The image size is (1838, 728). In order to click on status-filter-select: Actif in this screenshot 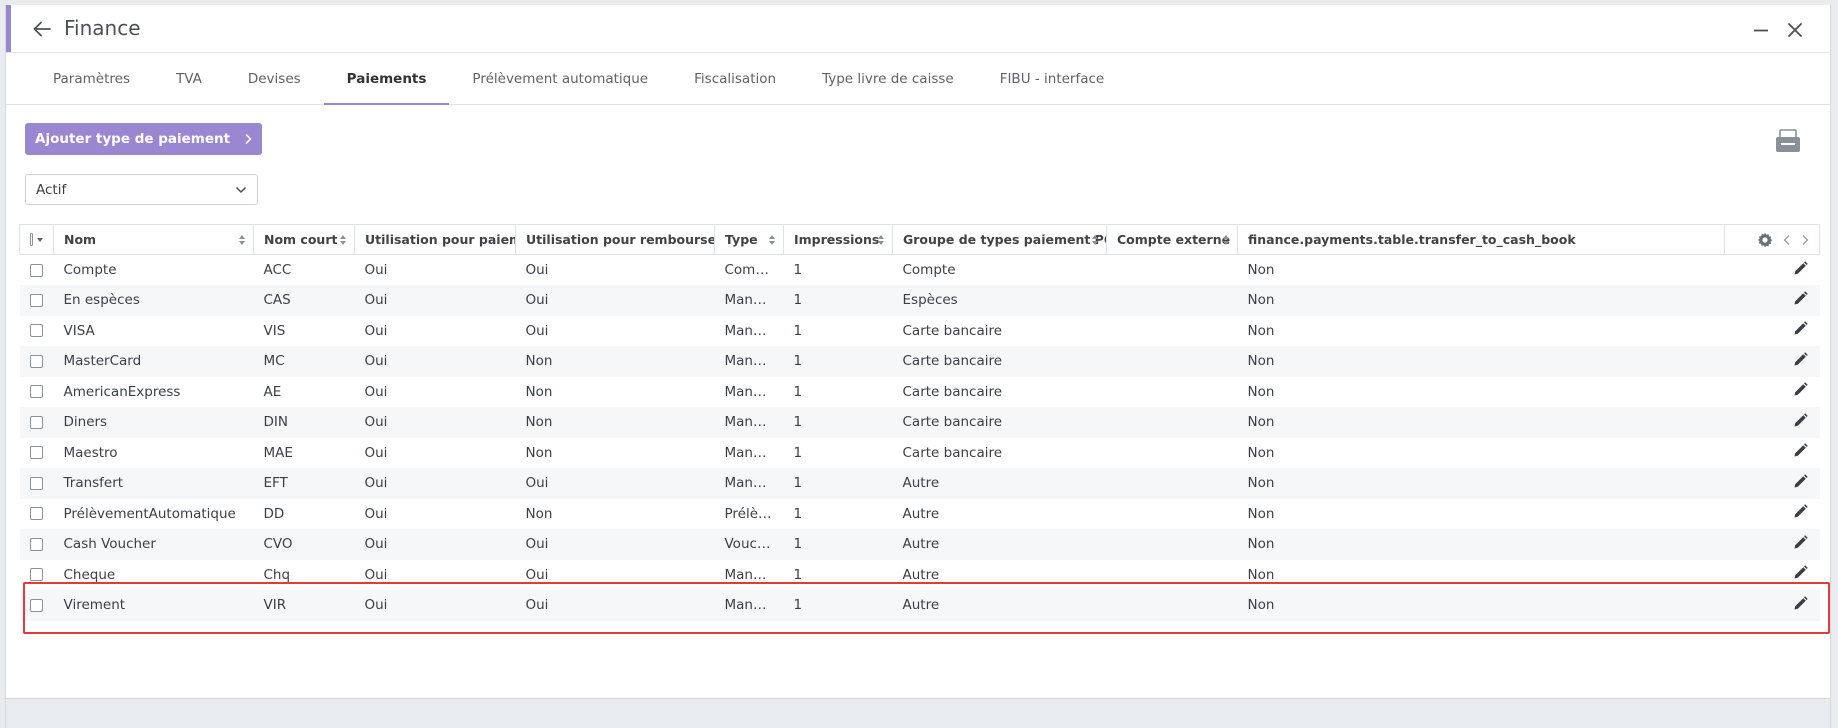, I will do `click(141, 189)`.